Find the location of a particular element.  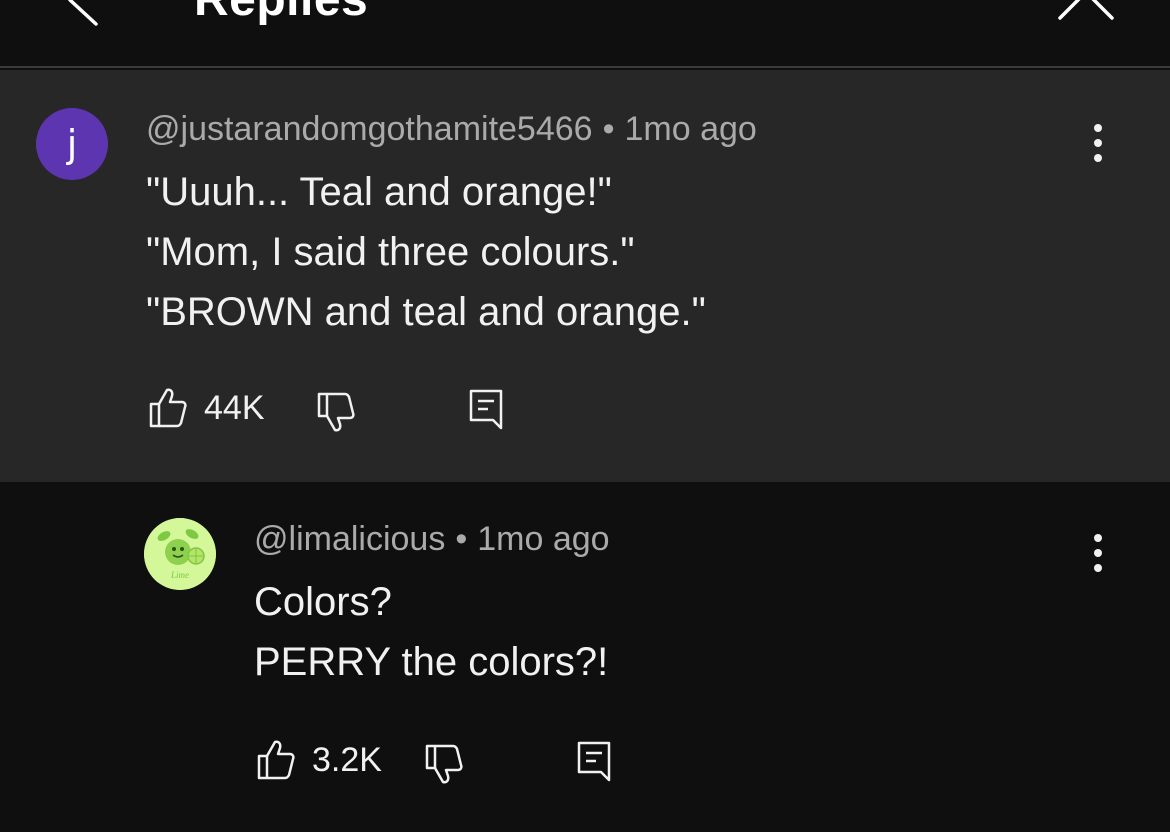

avatar: Lime is located at coordinates (180, 554).